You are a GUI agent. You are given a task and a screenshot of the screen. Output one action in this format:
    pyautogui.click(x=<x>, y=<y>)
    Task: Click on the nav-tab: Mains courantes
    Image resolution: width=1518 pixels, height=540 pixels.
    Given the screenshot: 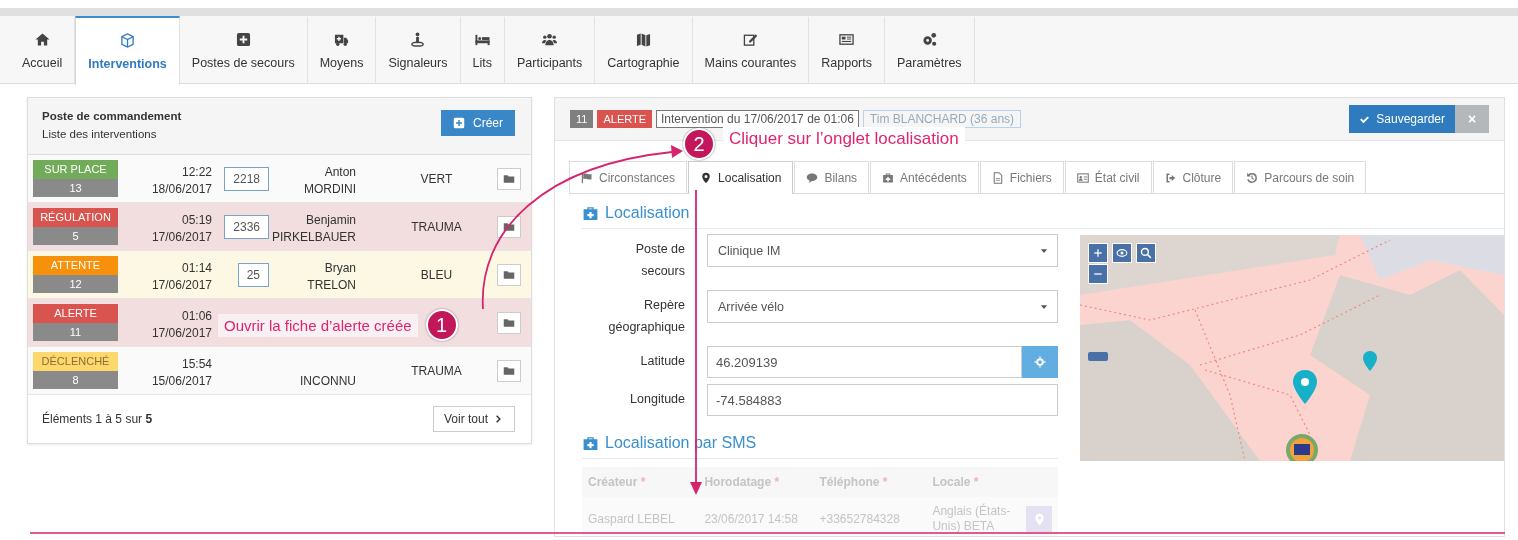 What is the action you would take?
    pyautogui.click(x=751, y=49)
    